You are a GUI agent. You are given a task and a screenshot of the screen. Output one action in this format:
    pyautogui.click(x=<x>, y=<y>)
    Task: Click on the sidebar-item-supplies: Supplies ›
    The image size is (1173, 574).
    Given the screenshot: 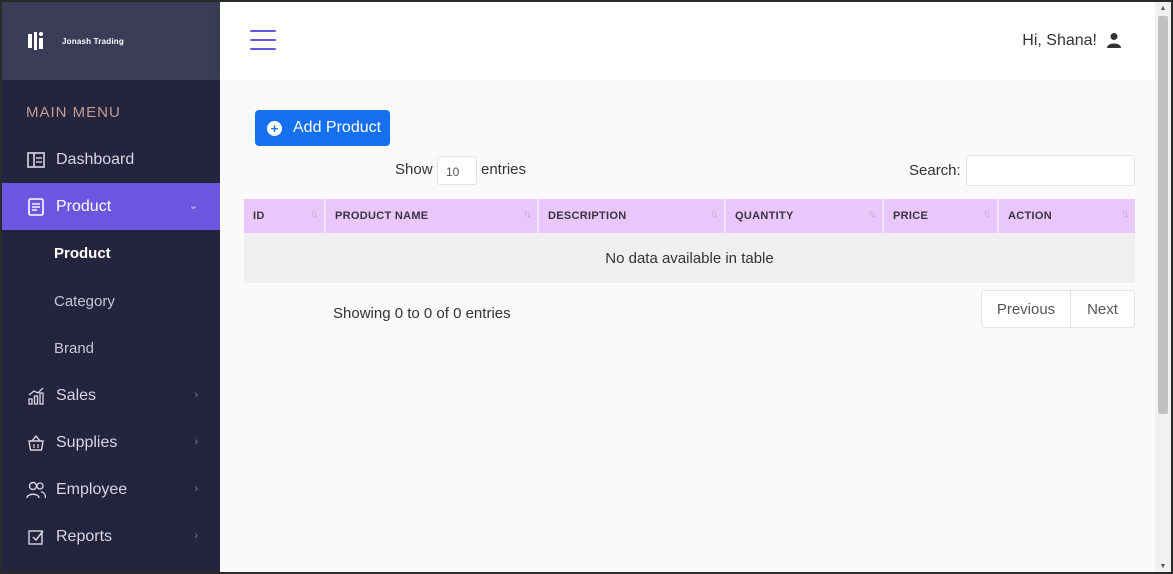 What is the action you would take?
    pyautogui.click(x=111, y=443)
    